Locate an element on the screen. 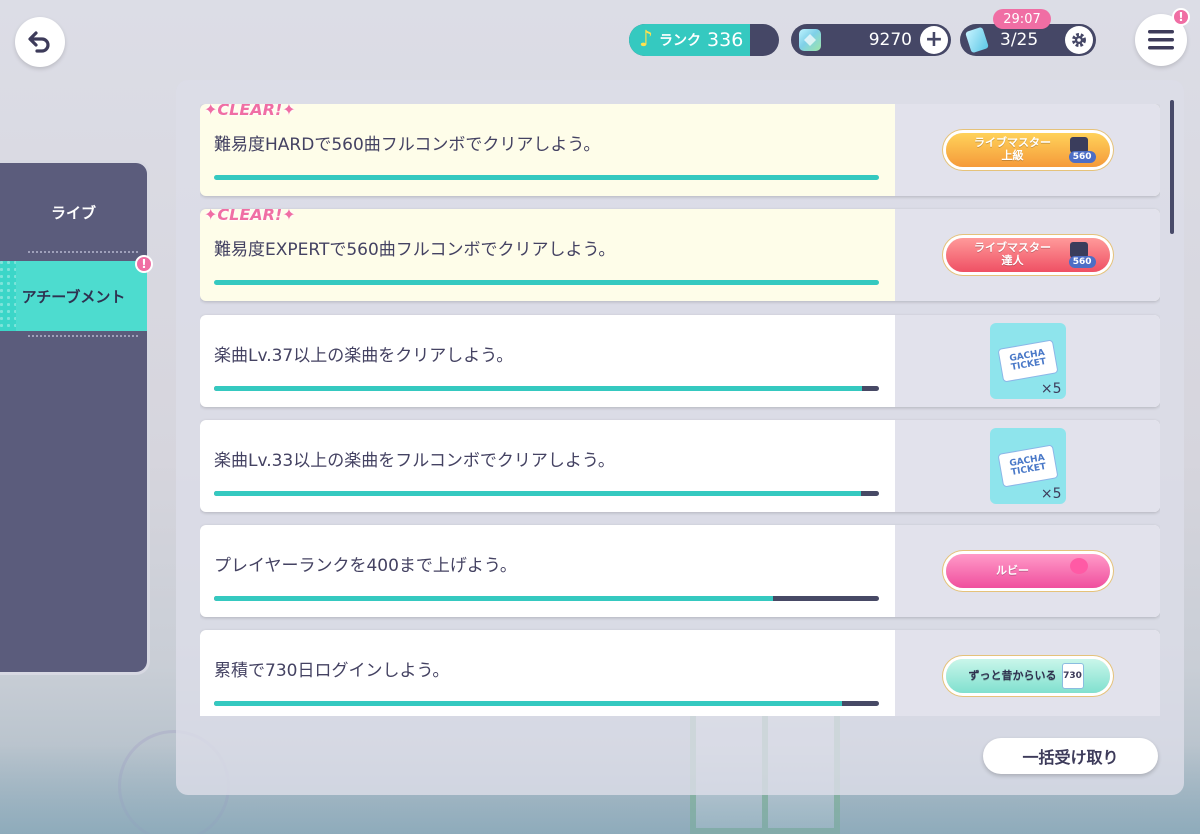 The height and width of the screenshot is (834, 1200). mission-text: 累積で730日ログインしよう。 is located at coordinates (332, 671).